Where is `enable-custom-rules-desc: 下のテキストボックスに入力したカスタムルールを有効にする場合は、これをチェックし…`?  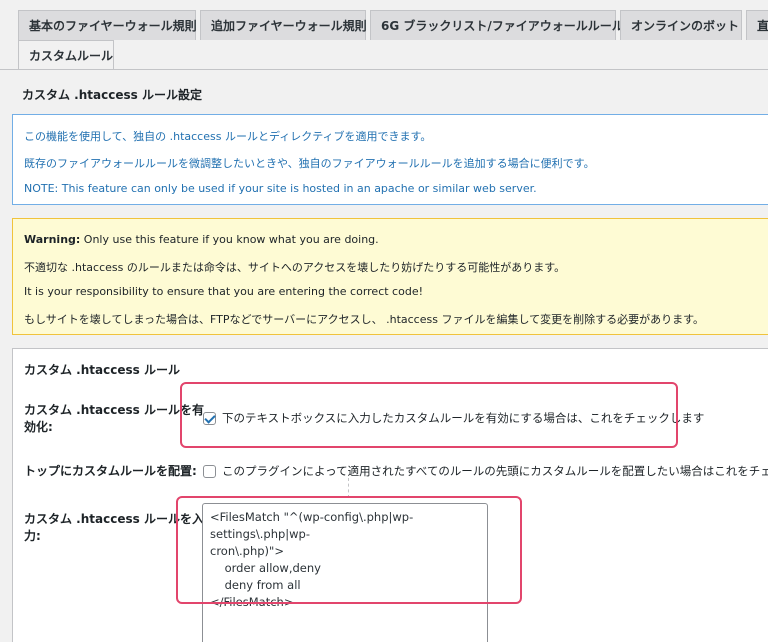
enable-custom-rules-desc: 下のテキストボックスに入力したカスタムルールを有効にする場合は、これをチェックし… is located at coordinates (463, 418).